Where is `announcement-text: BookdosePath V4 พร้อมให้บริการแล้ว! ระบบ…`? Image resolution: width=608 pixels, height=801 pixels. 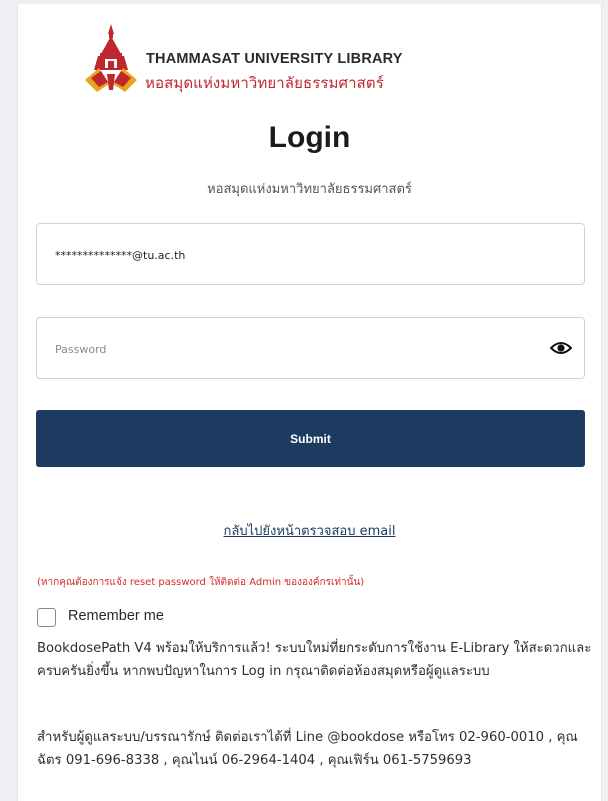 announcement-text: BookdosePath V4 พร้อมให้บริการแล้ว! ระบบ… is located at coordinates (314, 660).